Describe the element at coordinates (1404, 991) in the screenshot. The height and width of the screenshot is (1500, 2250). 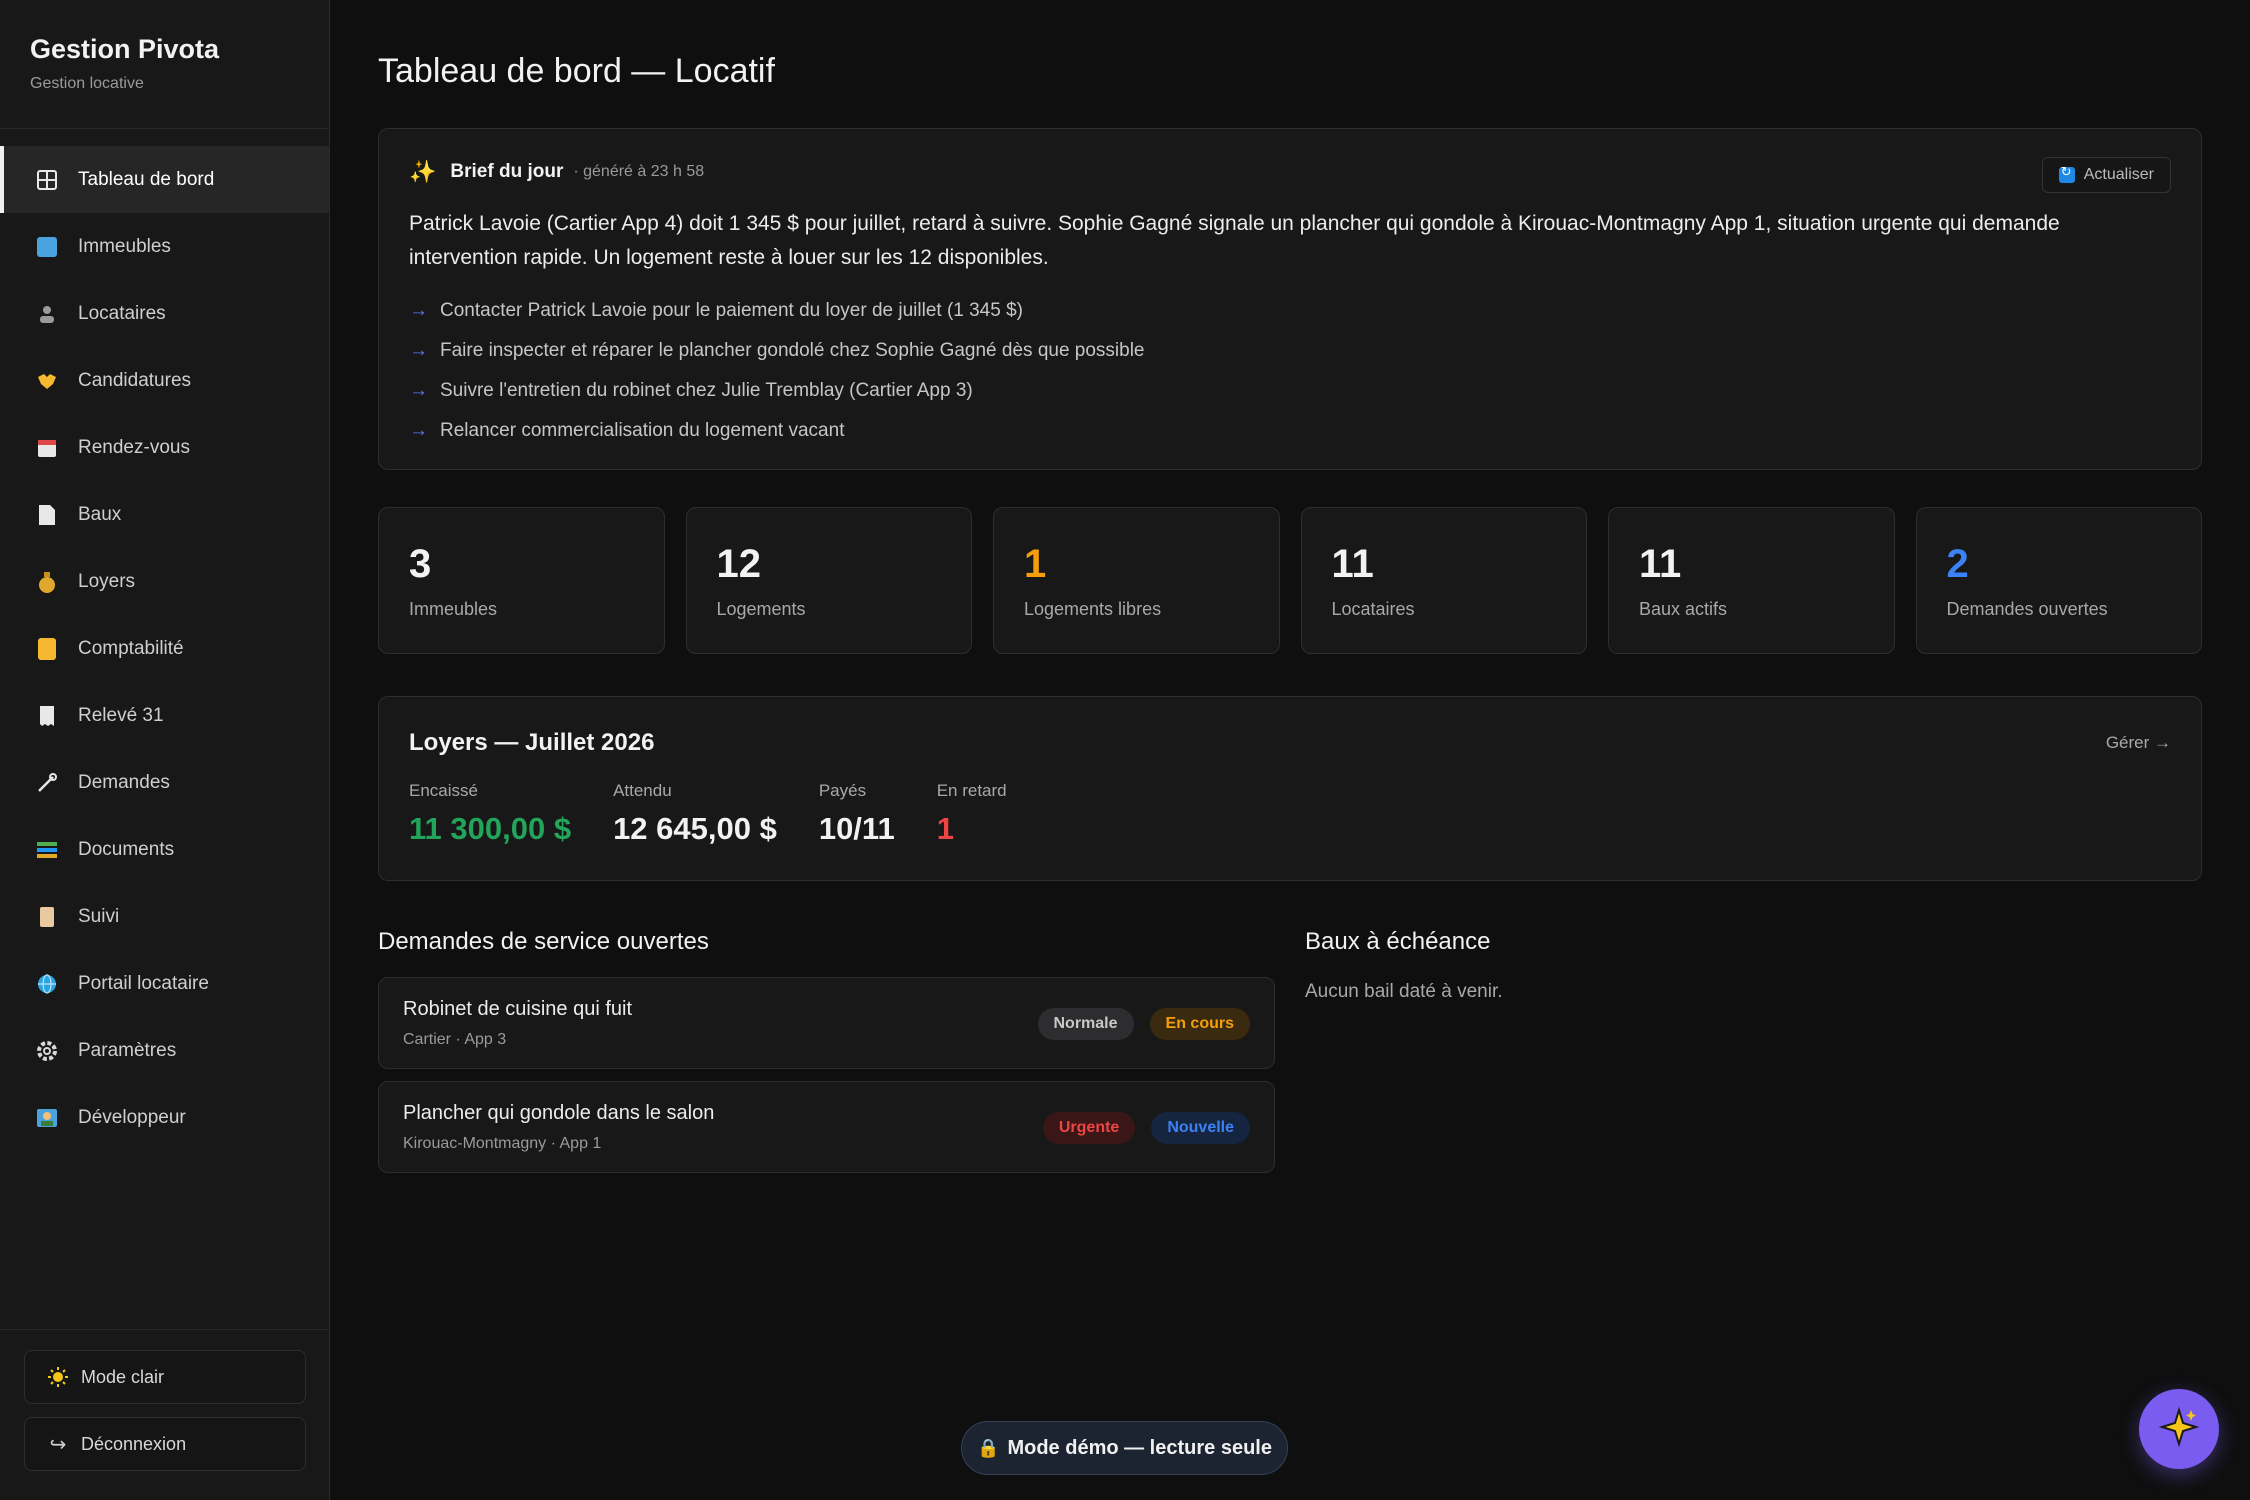
I see `expiring-leases-empty: Aucun bail daté à venir.` at that location.